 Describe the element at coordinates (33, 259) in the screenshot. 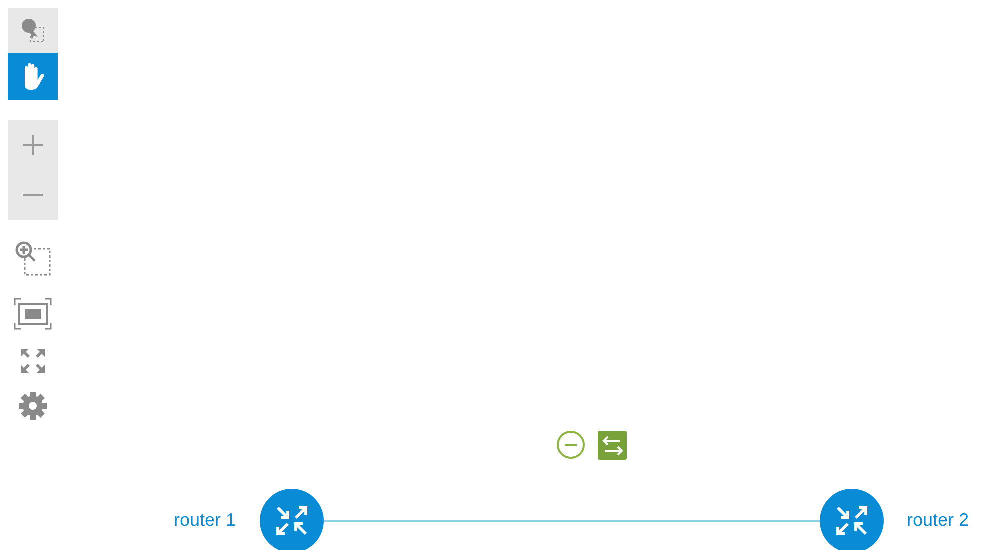

I see `zoom-selection-icon` at that location.